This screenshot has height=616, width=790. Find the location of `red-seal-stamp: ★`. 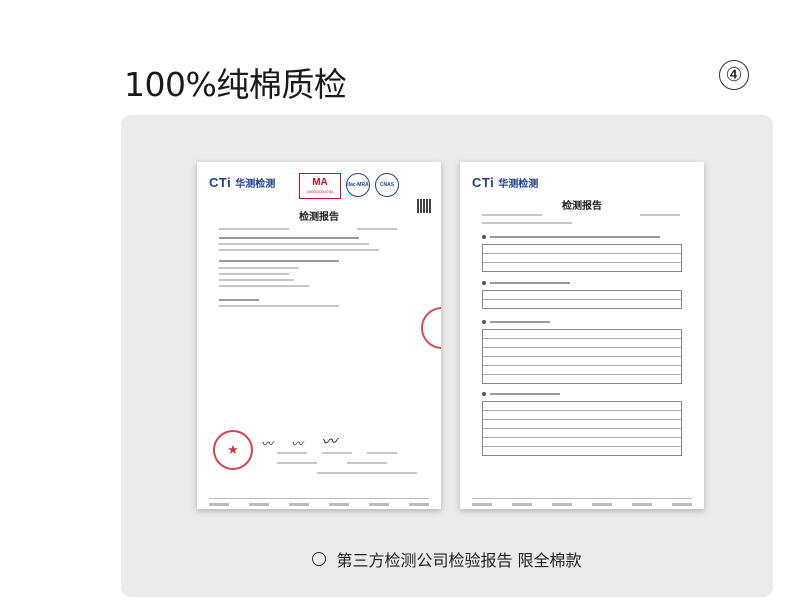

red-seal-stamp: ★ is located at coordinates (233, 450).